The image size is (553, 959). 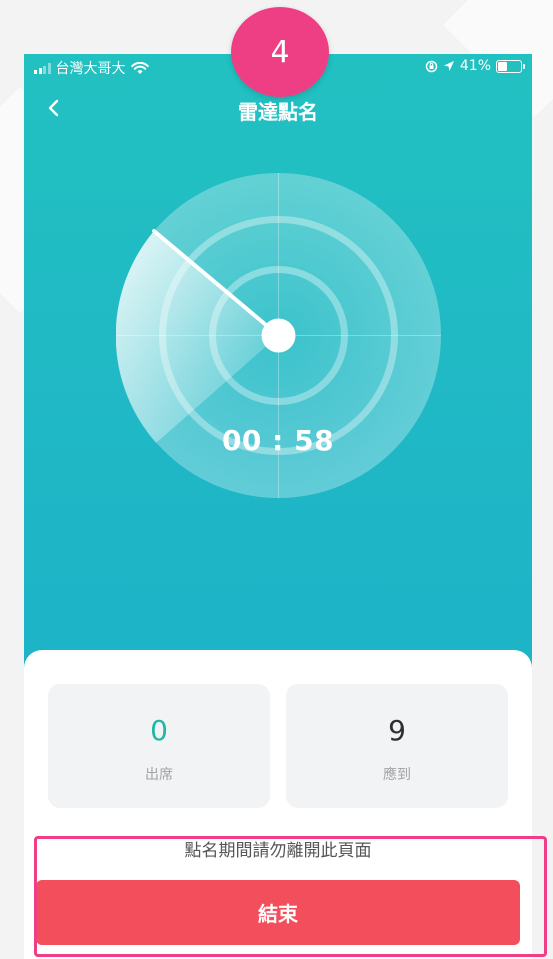 I want to click on page-title: 雷達點名, so click(x=278, y=112).